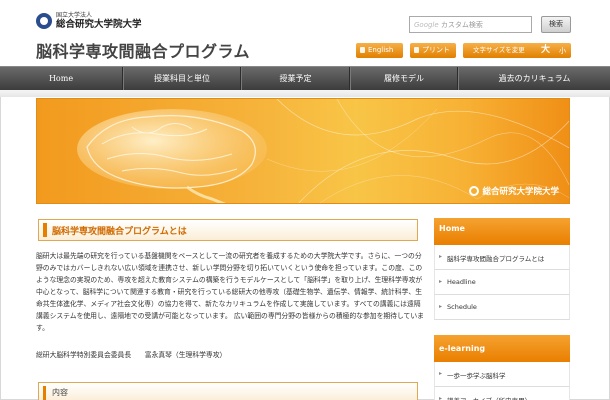  I want to click on fontsize-control: 文字サイズを変更 大 小, so click(517, 50).